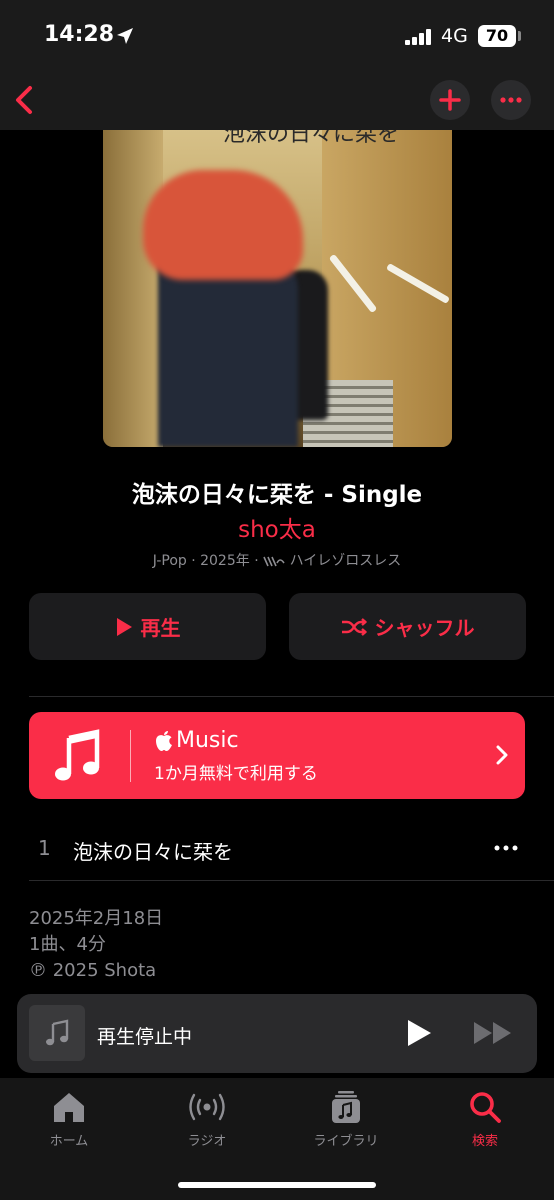 The height and width of the screenshot is (1200, 554). I want to click on chevron-right-icon, so click(502, 755).